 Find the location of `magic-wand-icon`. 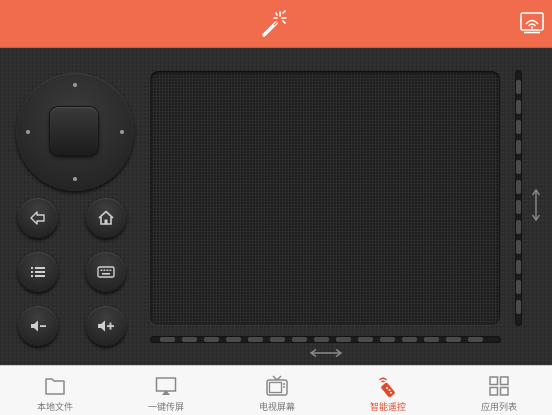

magic-wand-icon is located at coordinates (274, 24).